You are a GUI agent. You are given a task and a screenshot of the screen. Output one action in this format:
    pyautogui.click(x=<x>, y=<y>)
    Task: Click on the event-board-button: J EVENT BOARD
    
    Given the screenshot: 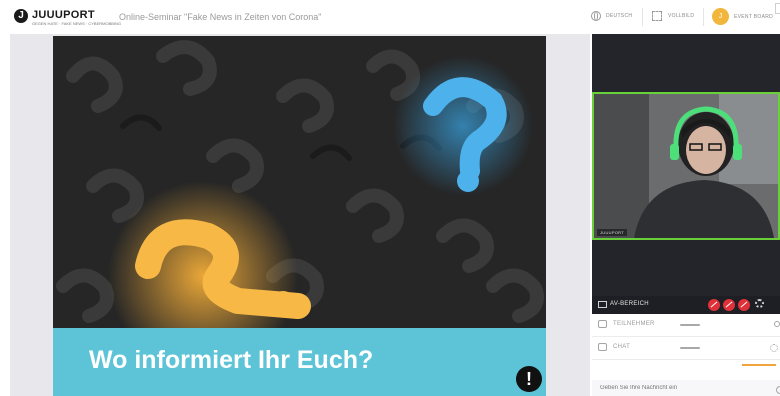 What is the action you would take?
    pyautogui.click(x=742, y=16)
    